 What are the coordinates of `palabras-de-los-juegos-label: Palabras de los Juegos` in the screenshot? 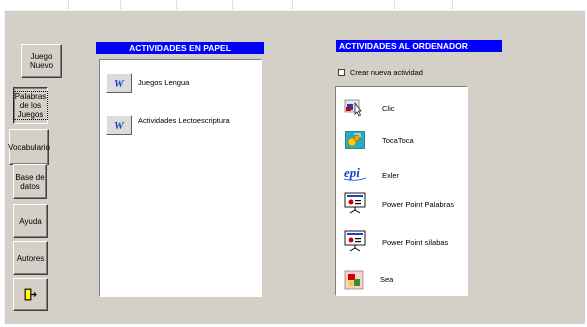 It's located at (30, 105).